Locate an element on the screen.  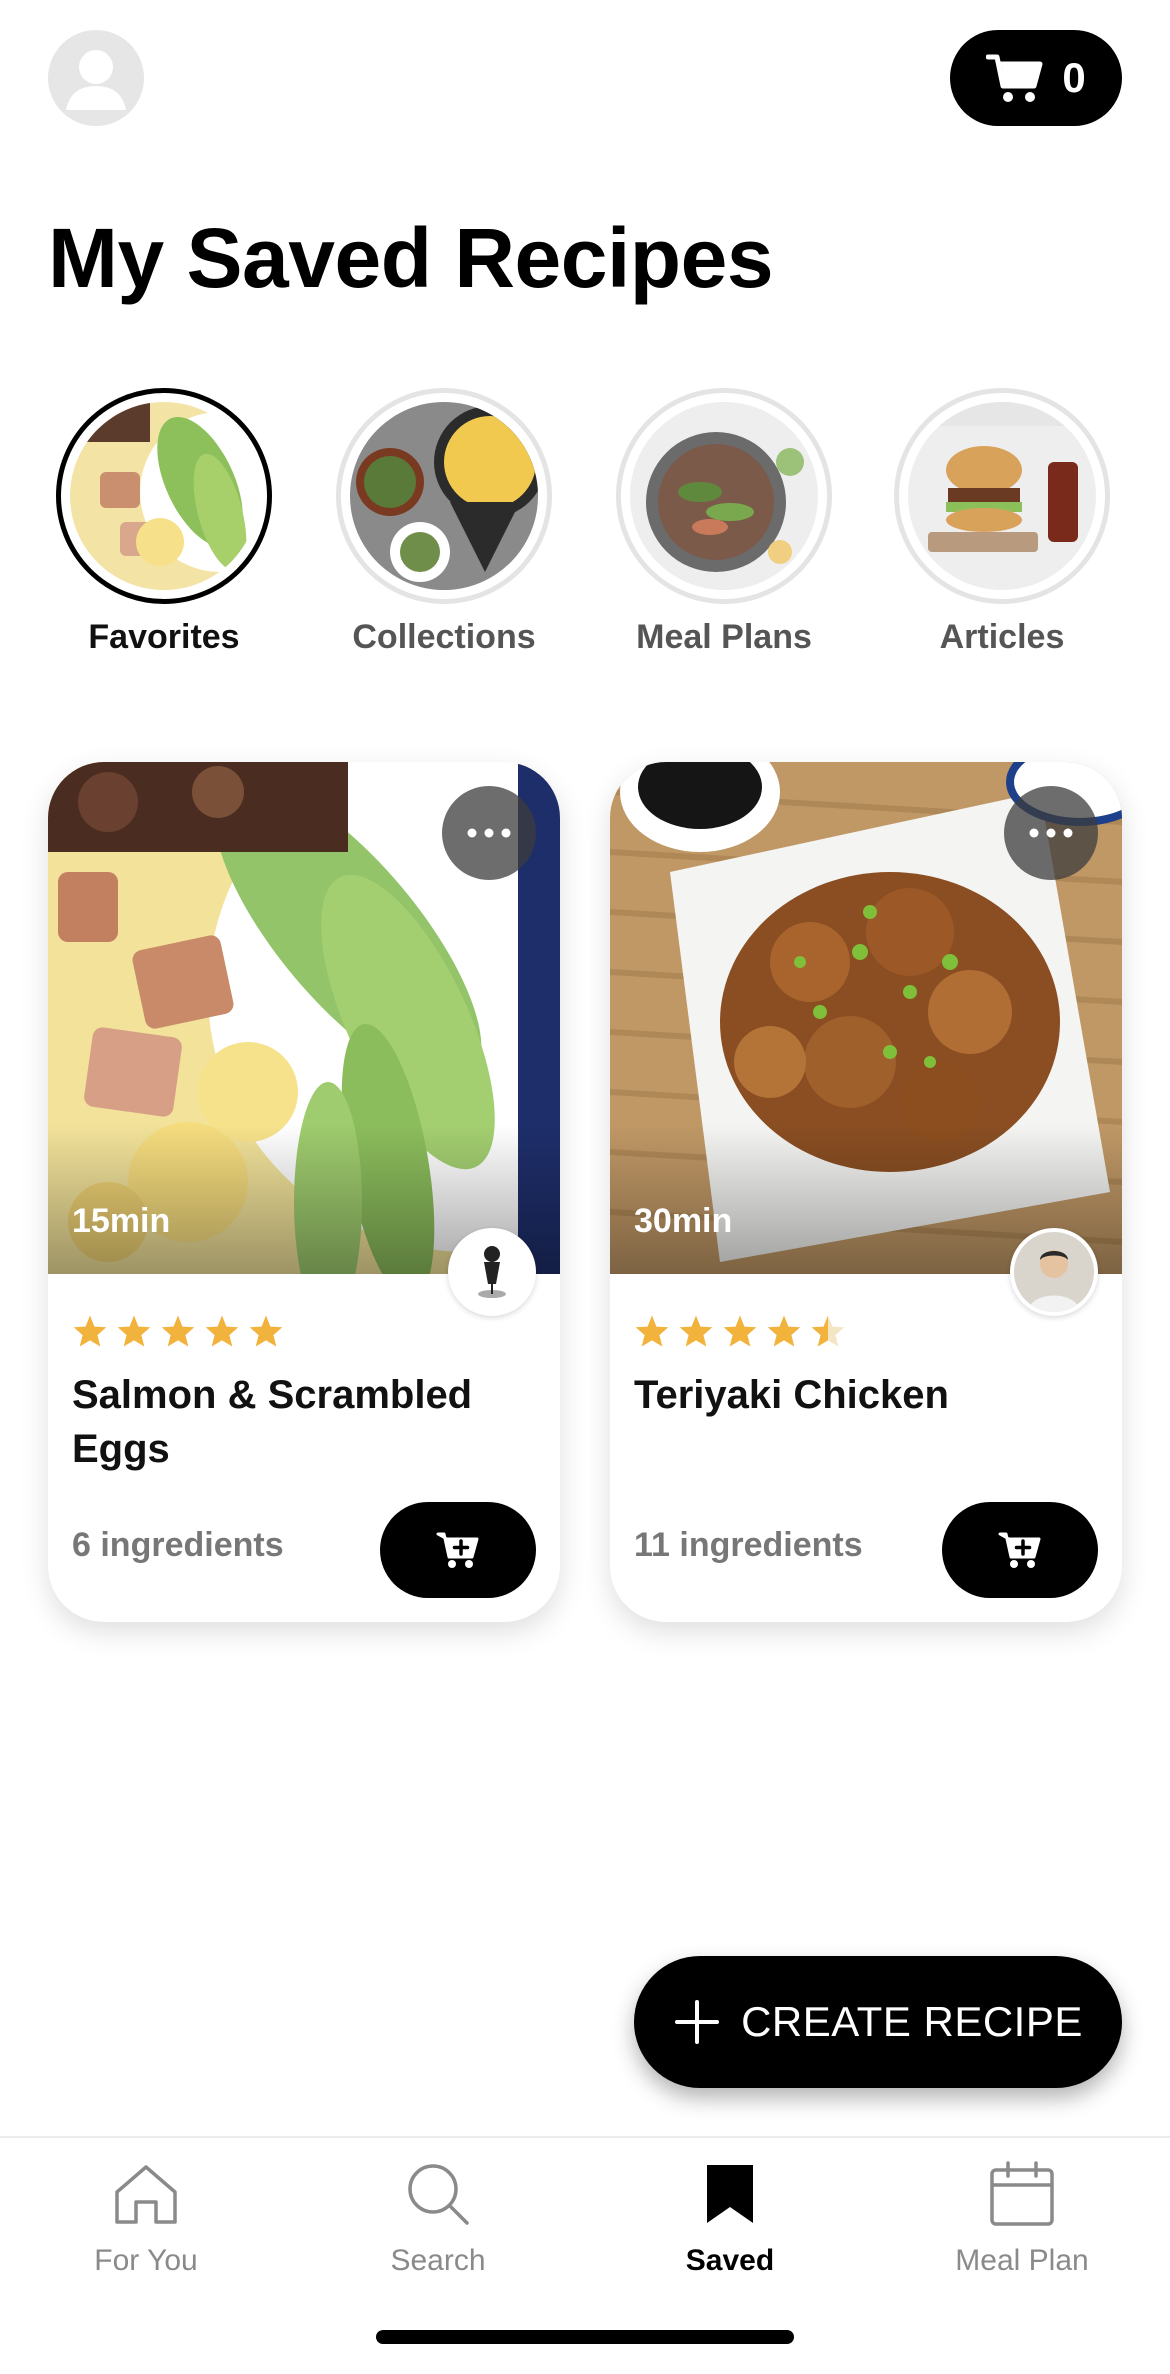
bookmark-icon is located at coordinates (730, 2194).